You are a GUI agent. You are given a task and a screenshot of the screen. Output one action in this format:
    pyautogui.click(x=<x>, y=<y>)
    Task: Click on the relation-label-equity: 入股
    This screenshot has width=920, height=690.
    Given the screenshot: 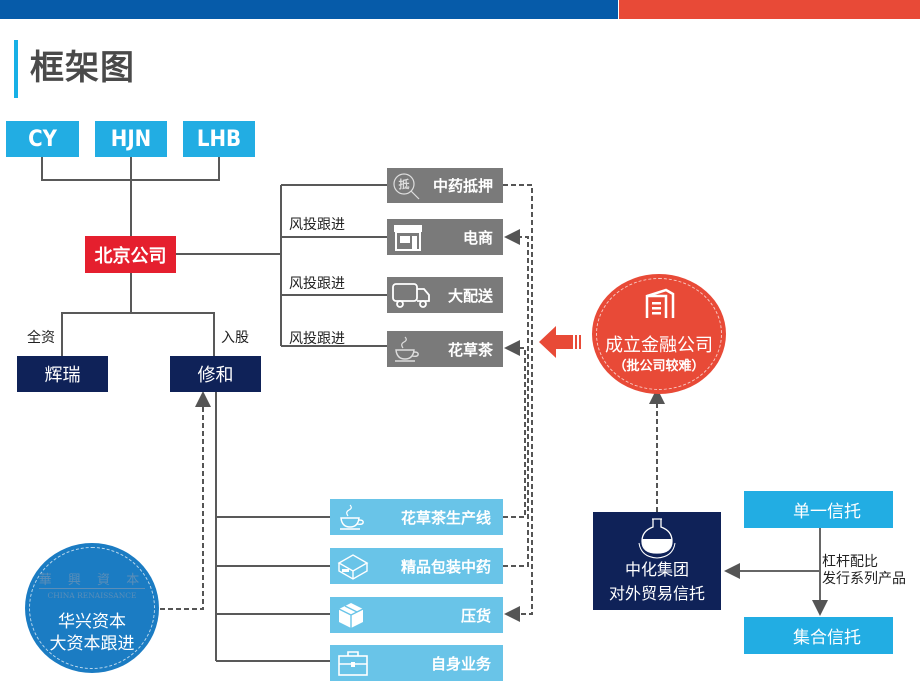 What is the action you would take?
    pyautogui.click(x=235, y=337)
    